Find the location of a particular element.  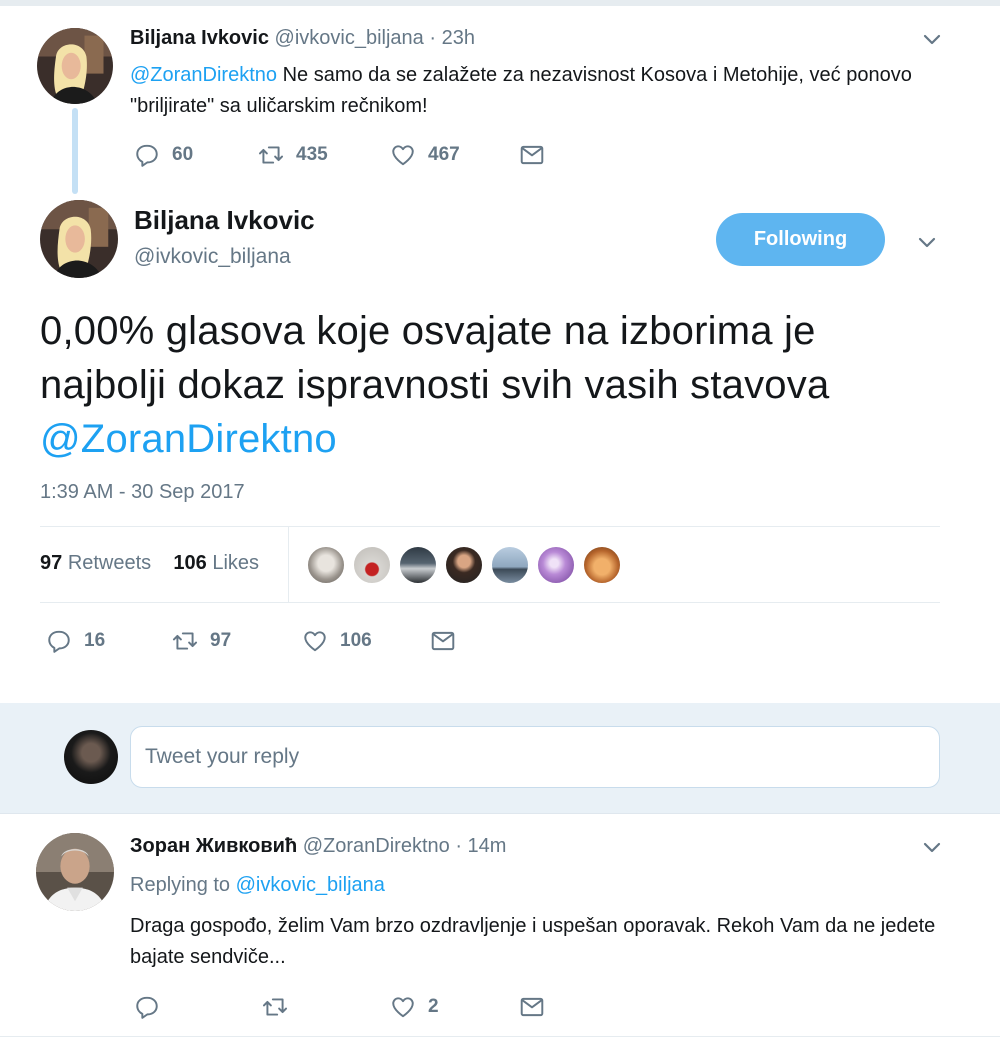

main-tweet-mention: @ZoranDirektno is located at coordinates (188, 439).